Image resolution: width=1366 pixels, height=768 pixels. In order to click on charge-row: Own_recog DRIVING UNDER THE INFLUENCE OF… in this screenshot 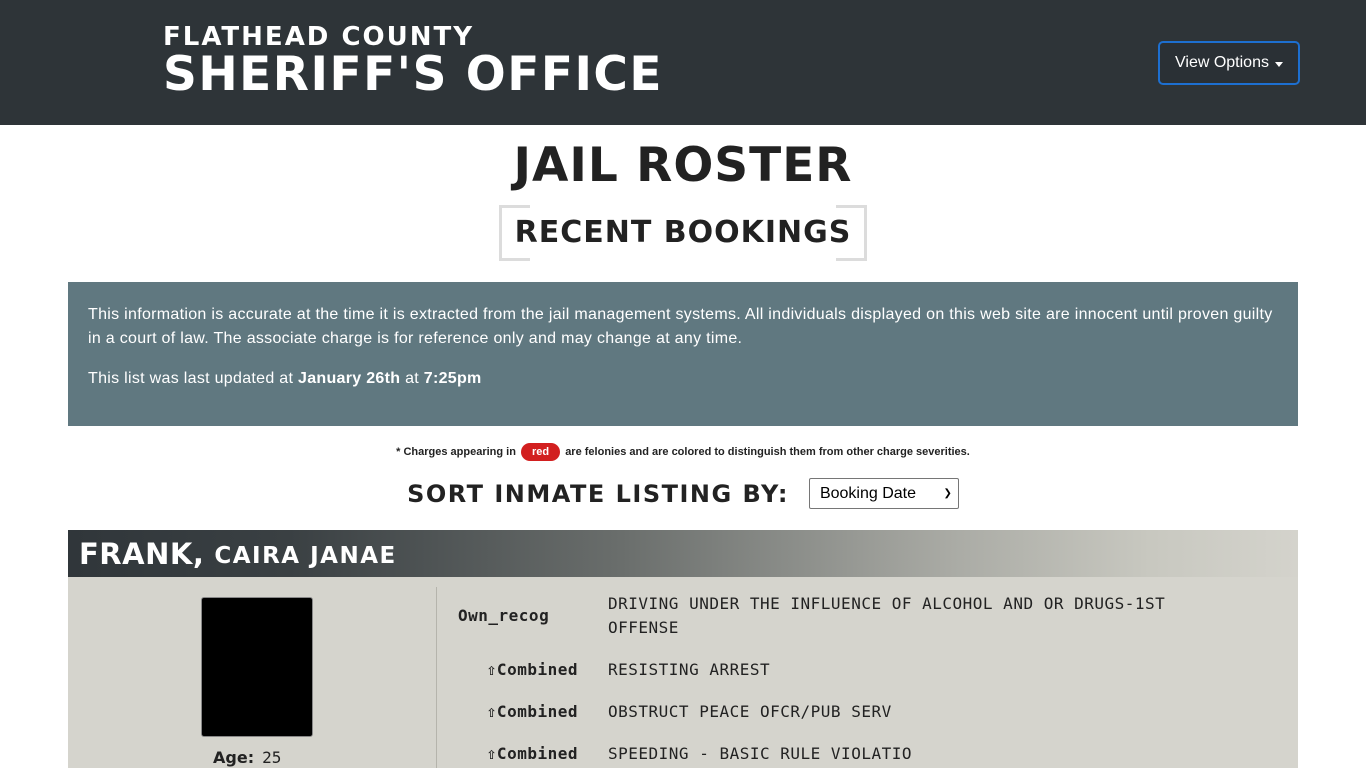, I will do `click(868, 616)`.